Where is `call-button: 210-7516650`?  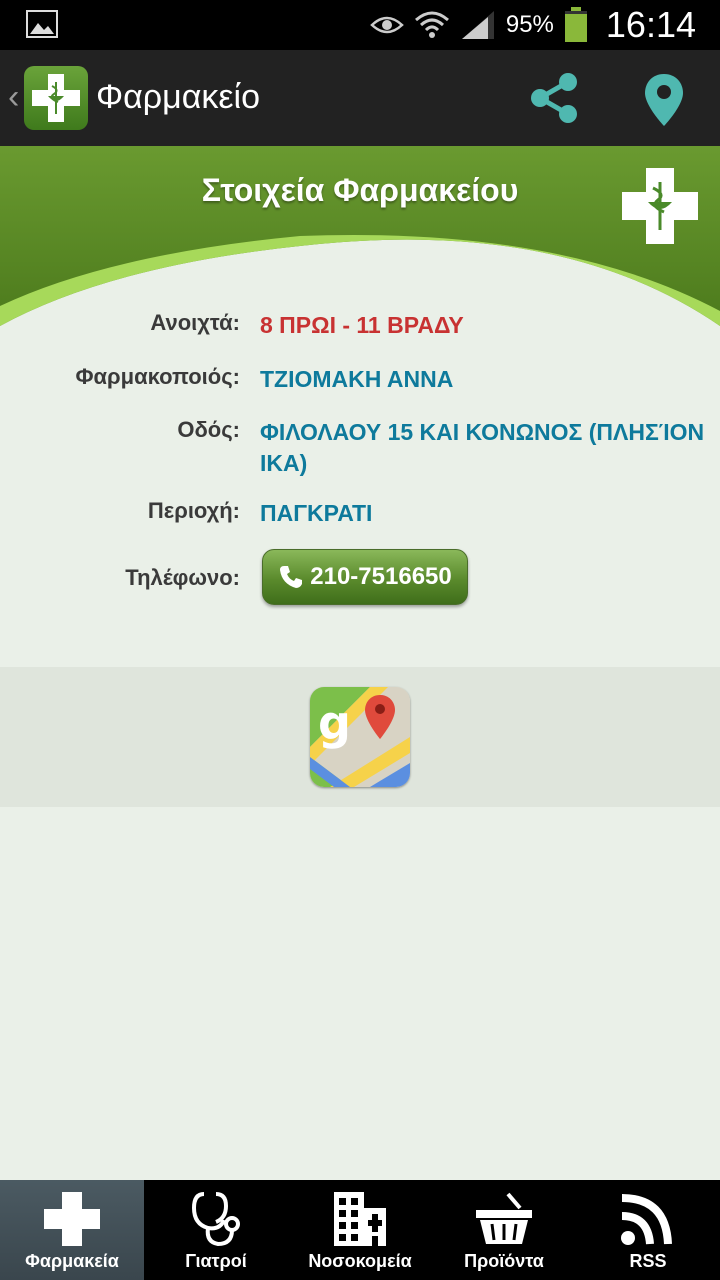
call-button: 210-7516650 is located at coordinates (365, 577).